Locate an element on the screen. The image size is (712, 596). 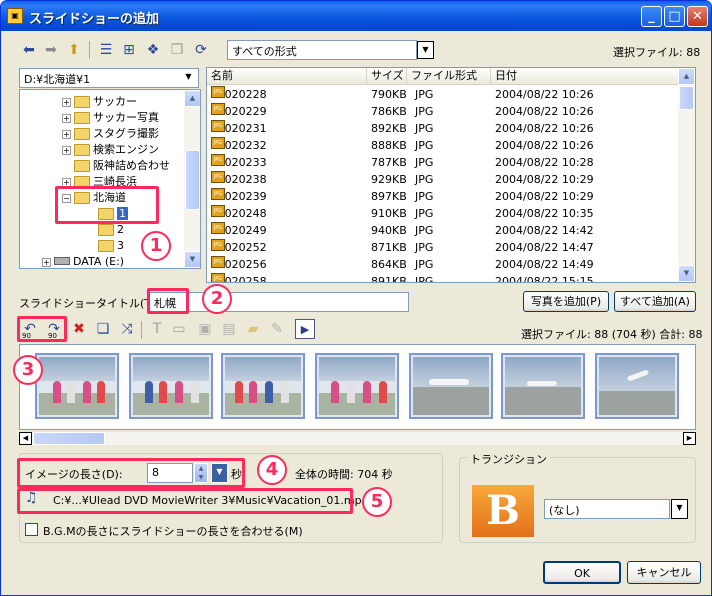
enhance-icon: ▤ is located at coordinates (229, 329).